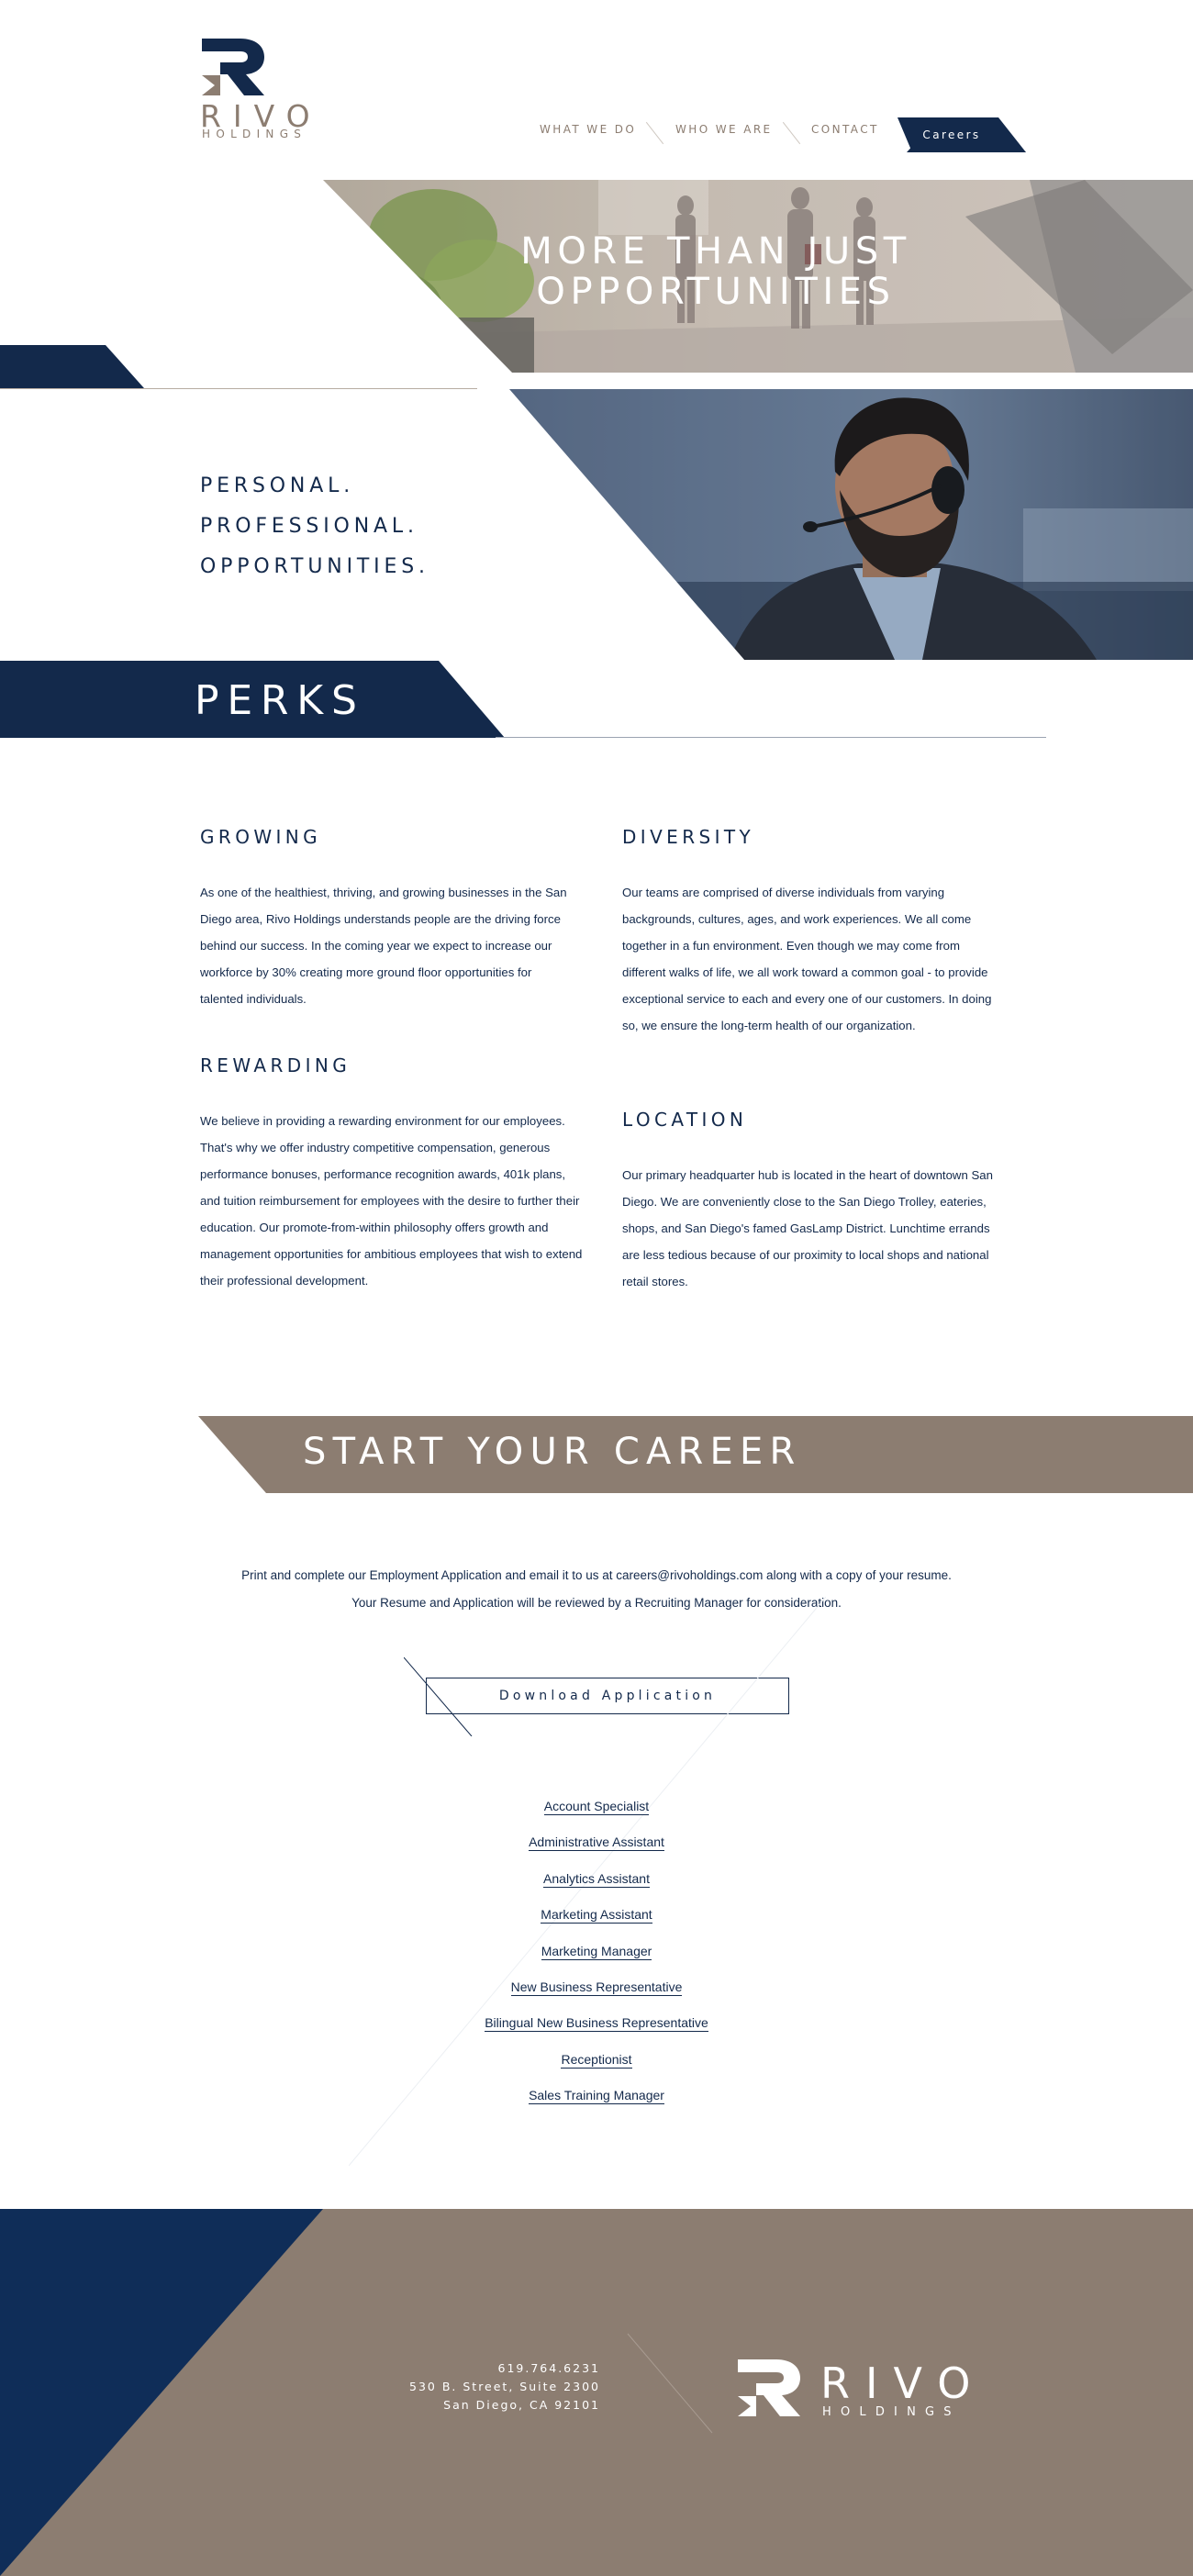  Describe the element at coordinates (588, 129) in the screenshot. I see `nav-what-we-do: What We Do` at that location.